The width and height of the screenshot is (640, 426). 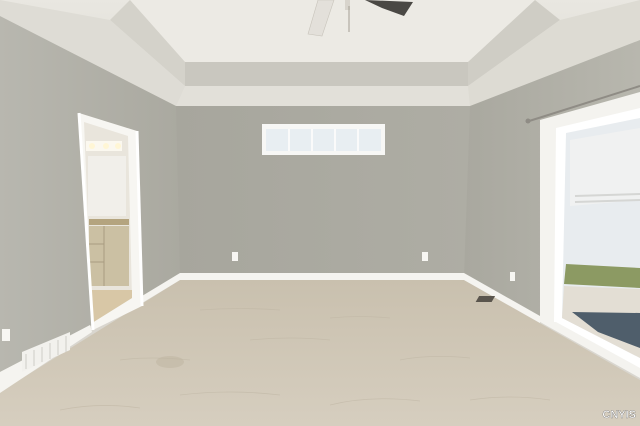 I want to click on transom-window, so click(x=323, y=139).